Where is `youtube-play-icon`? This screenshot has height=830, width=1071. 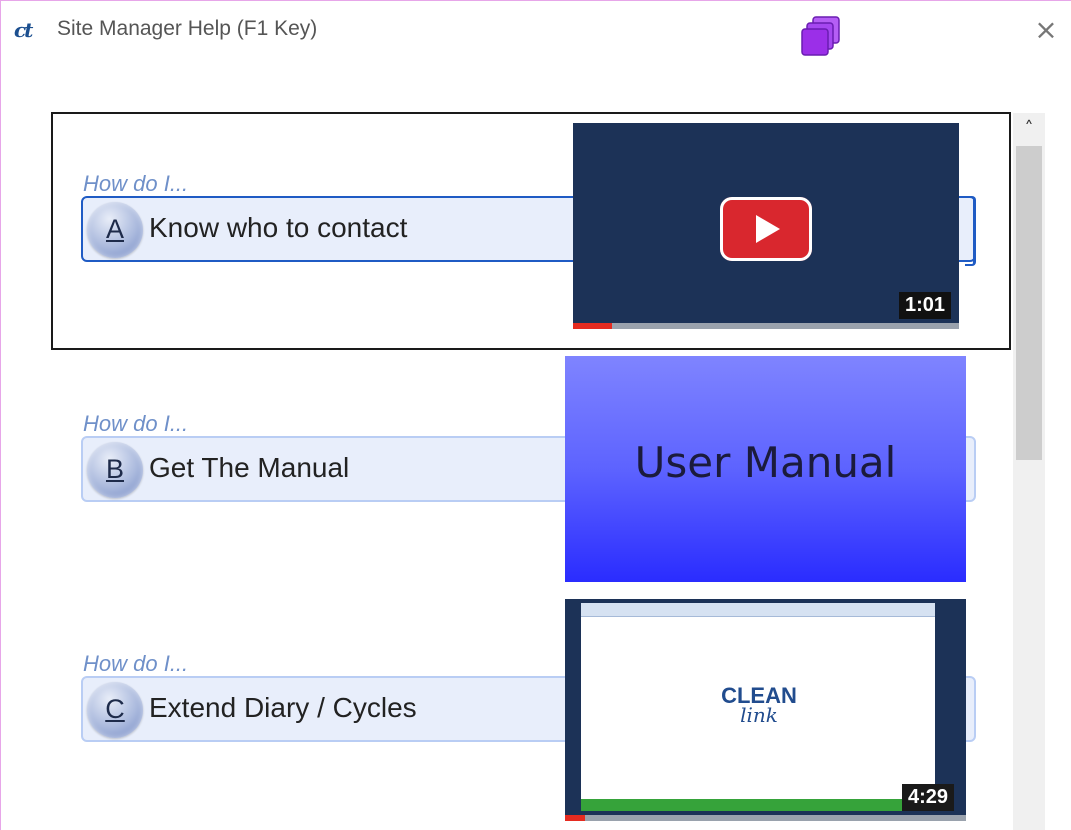
youtube-play-icon is located at coordinates (766, 229).